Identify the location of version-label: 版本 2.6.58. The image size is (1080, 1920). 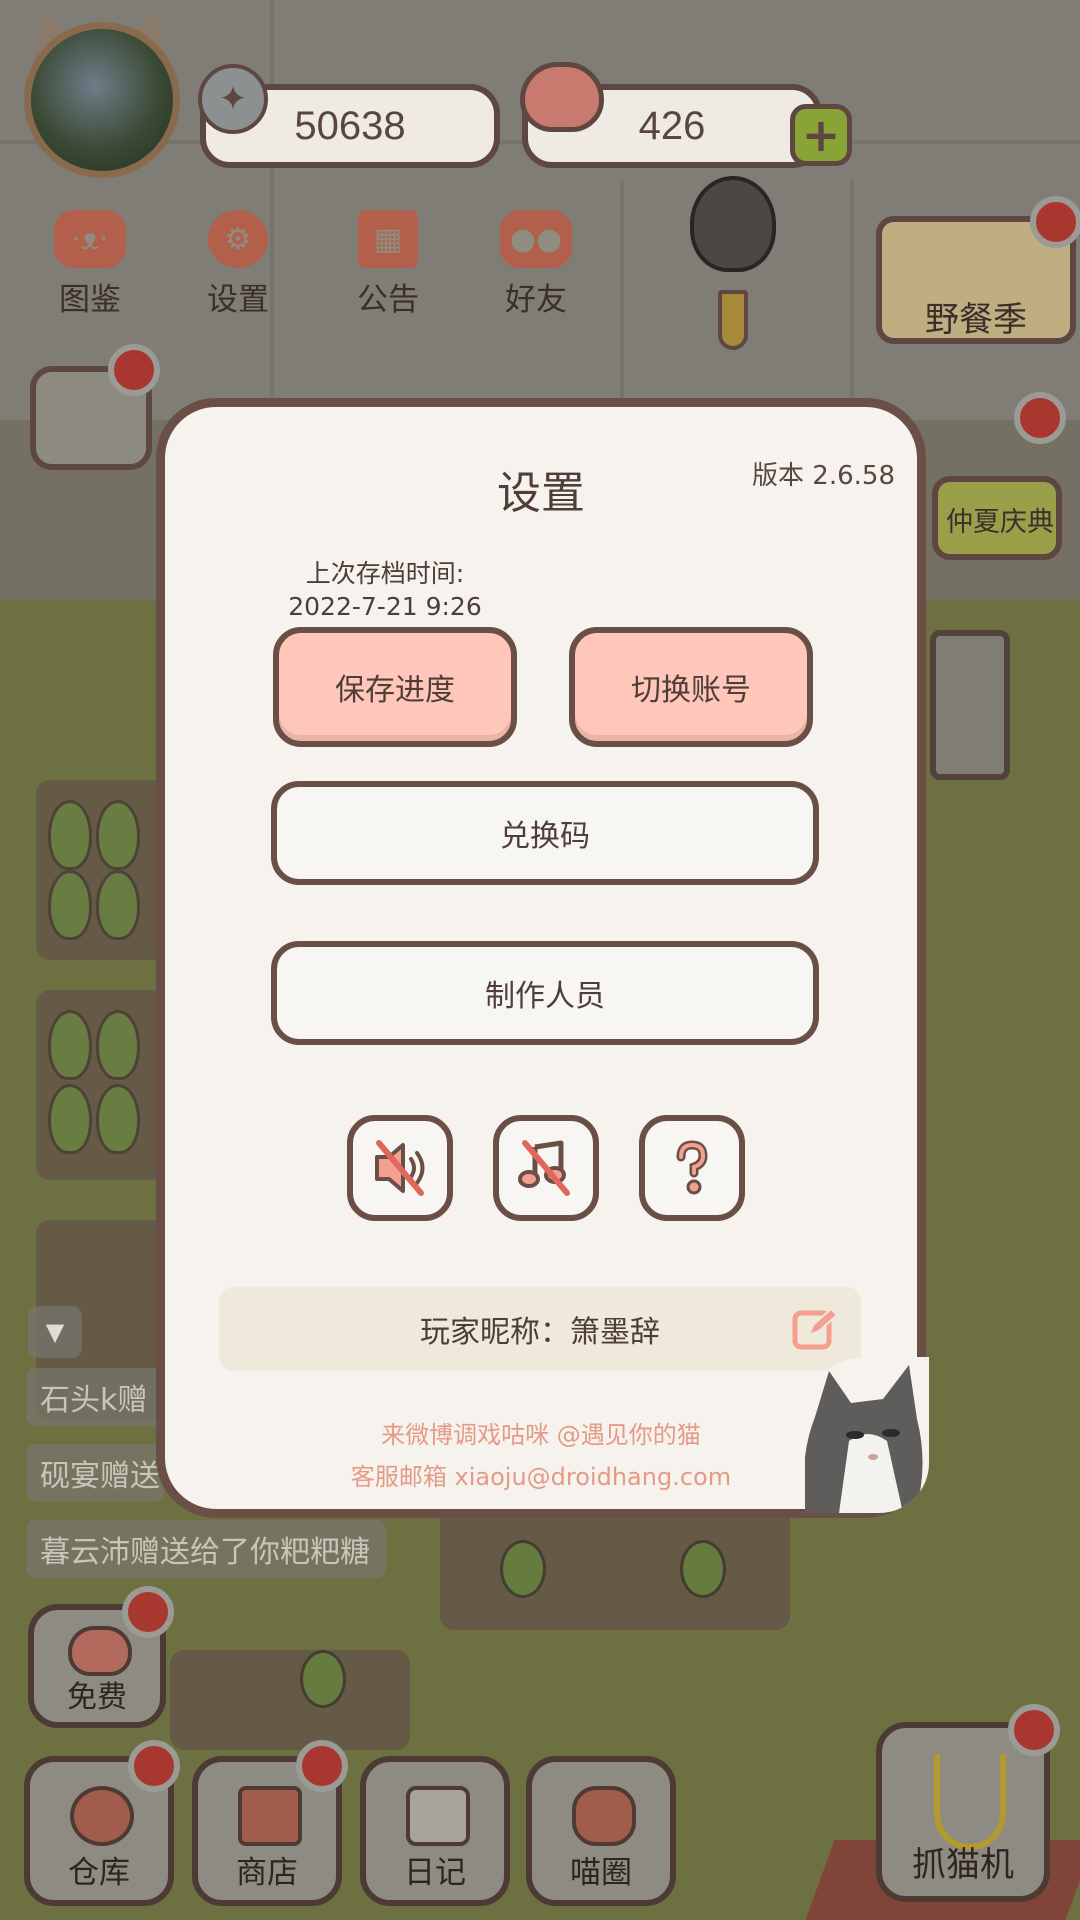
(823, 476).